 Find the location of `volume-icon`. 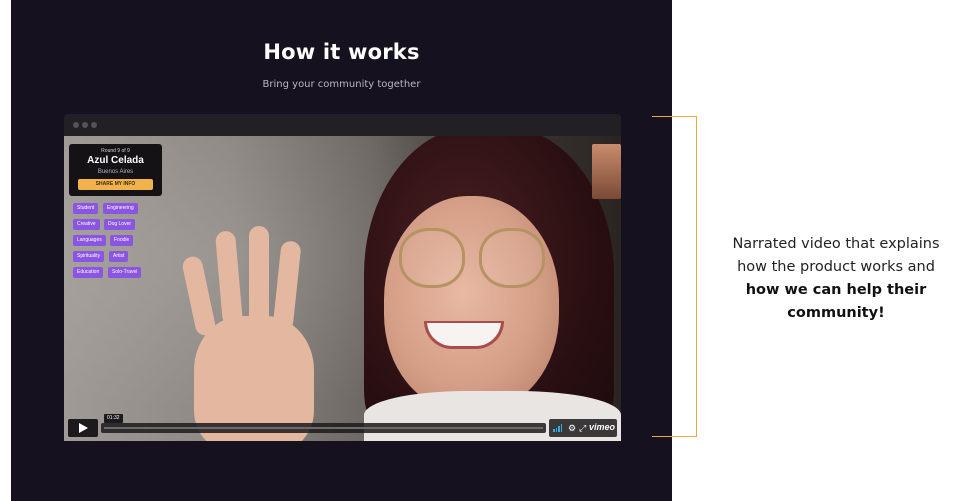

volume-icon is located at coordinates (558, 428).